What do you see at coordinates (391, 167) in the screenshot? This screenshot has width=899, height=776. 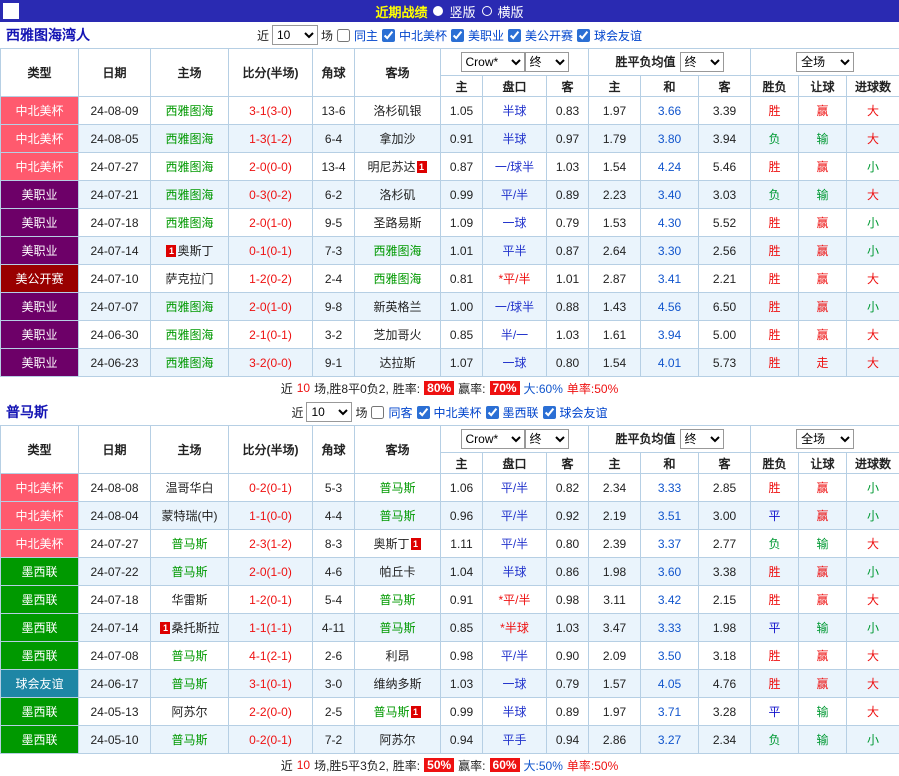 I see `team-link: 明尼苏达` at bounding box center [391, 167].